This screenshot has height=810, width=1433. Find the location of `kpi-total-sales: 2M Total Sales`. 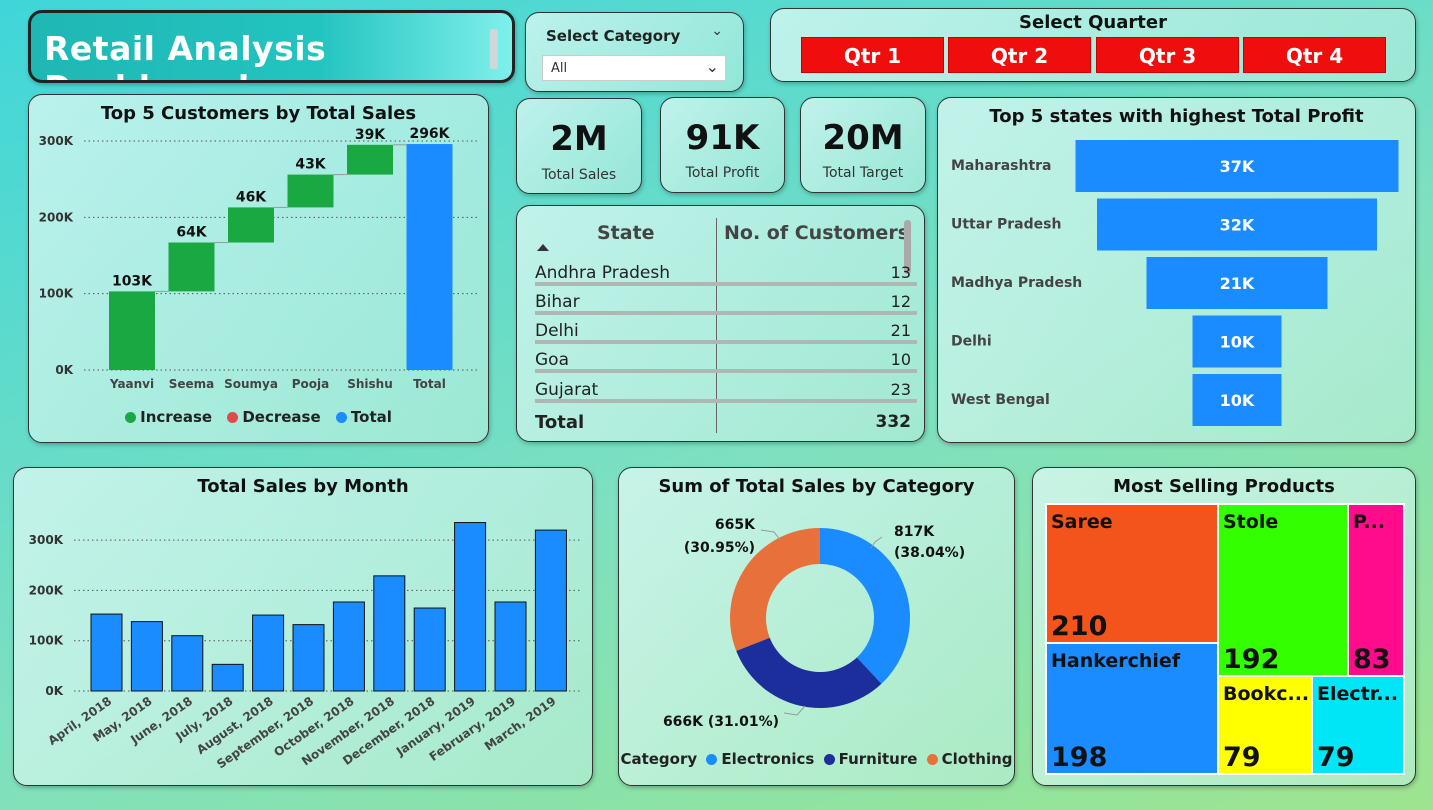

kpi-total-sales: 2M Total Sales is located at coordinates (579, 146).